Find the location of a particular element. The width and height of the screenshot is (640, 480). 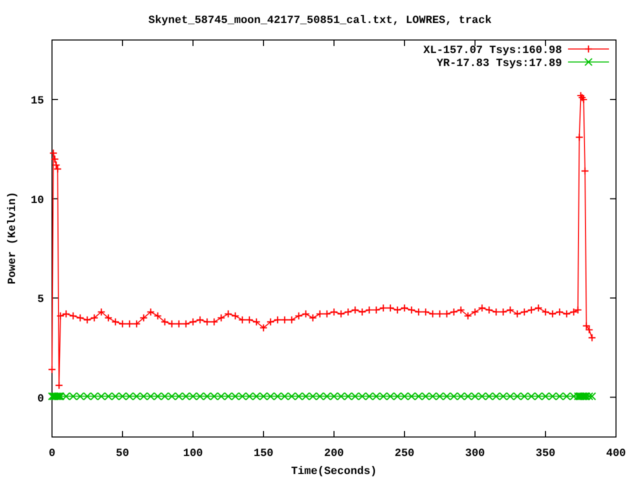

tick-label: 5 is located at coordinates (40, 300).